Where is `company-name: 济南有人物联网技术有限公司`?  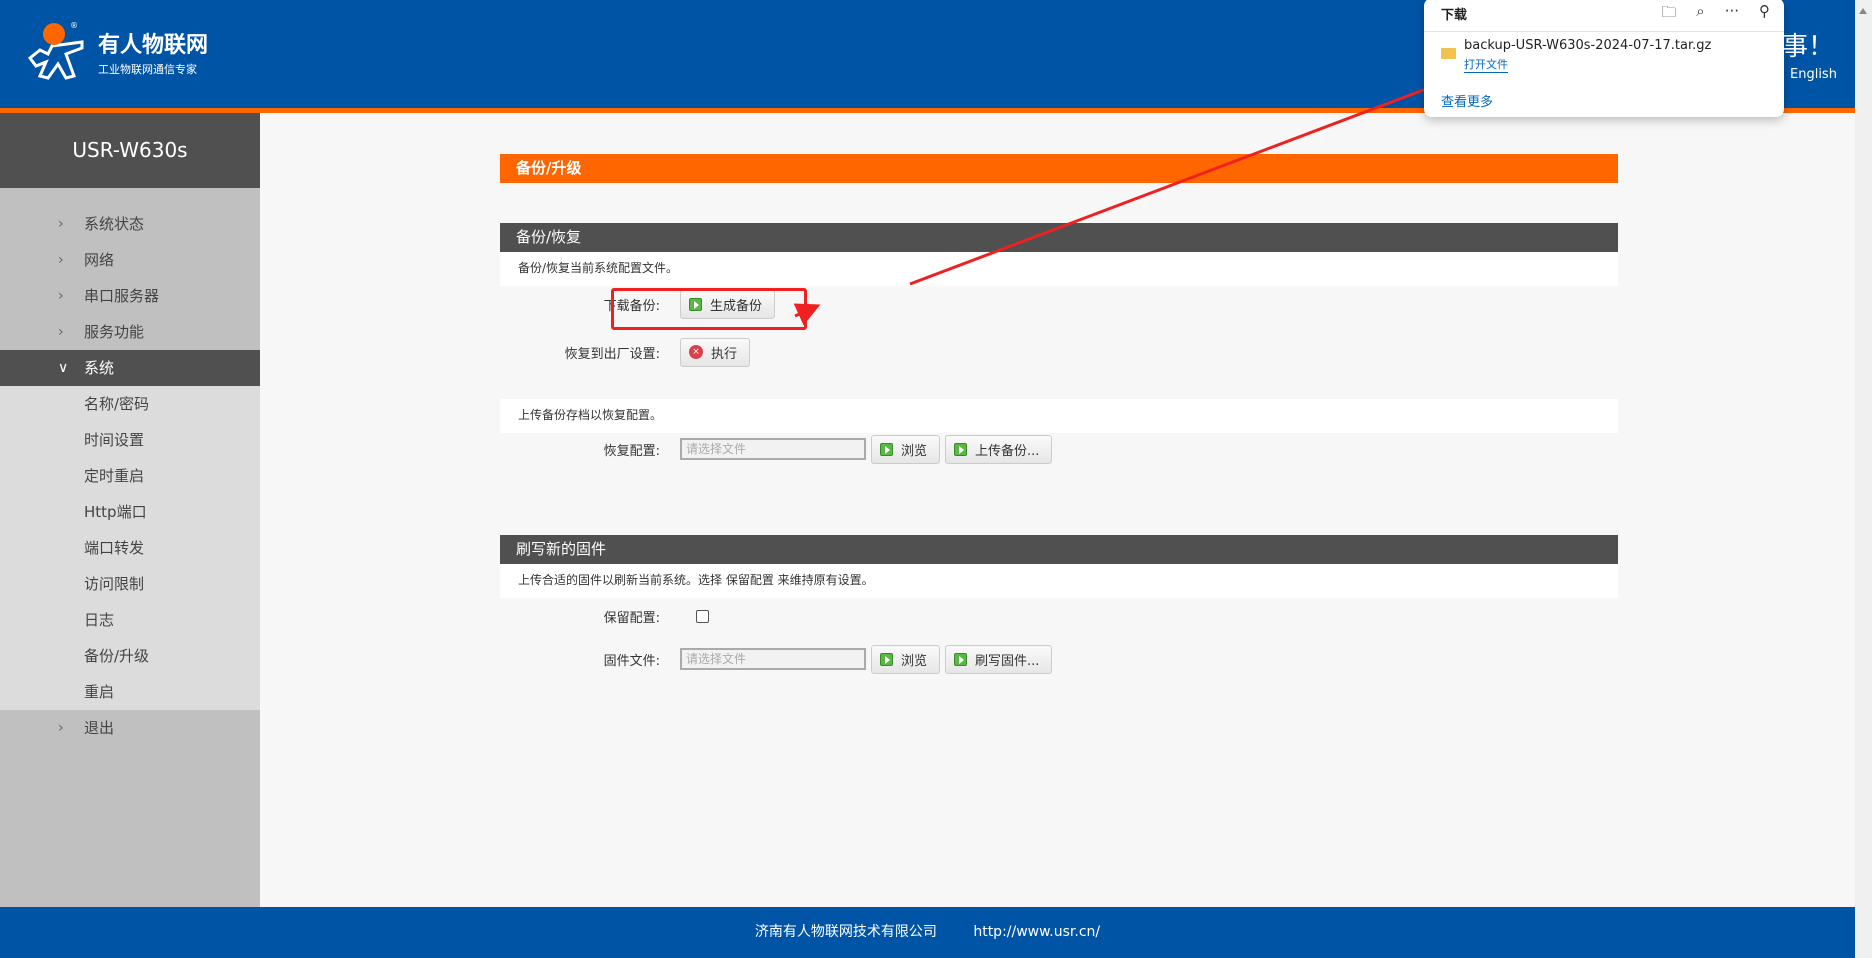
company-name: 济南有人物联网技术有限公司 is located at coordinates (845, 932).